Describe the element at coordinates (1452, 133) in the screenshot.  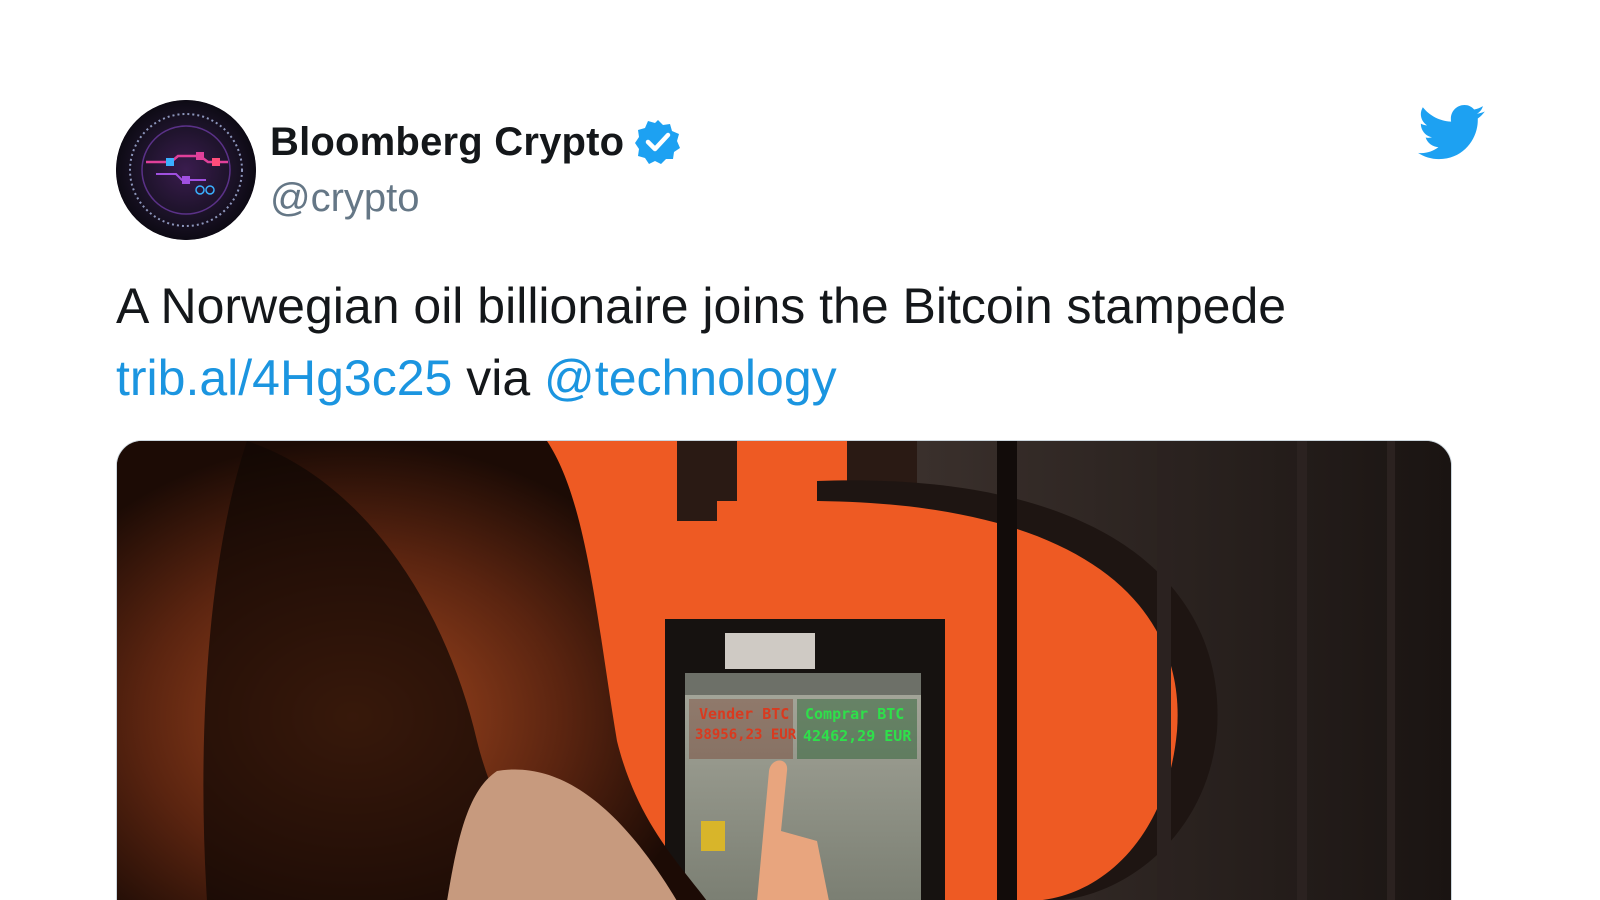
I see `twitter-bird-icon` at that location.